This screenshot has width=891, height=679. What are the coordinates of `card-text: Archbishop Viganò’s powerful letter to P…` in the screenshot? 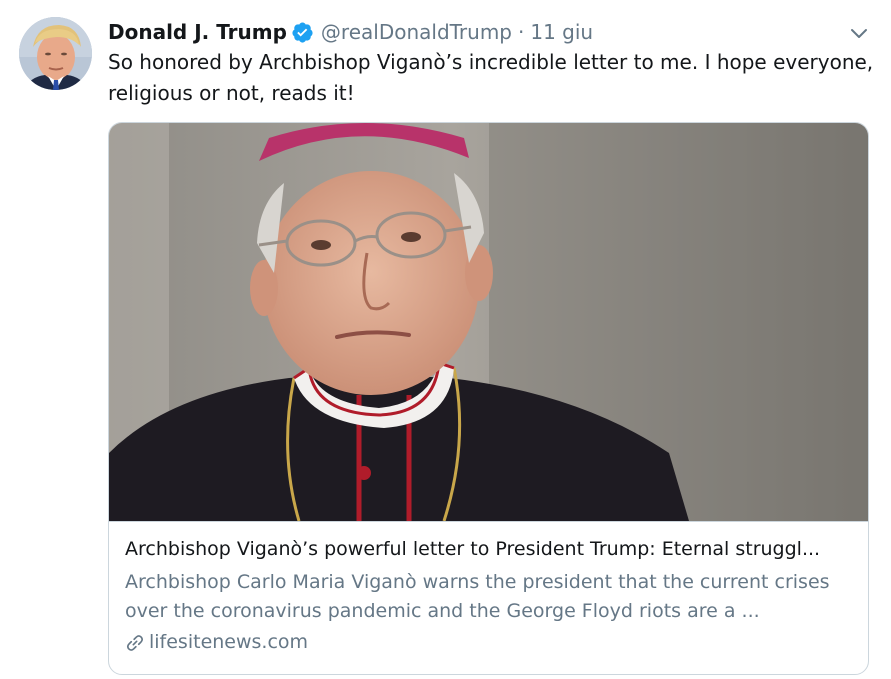 It's located at (490, 596).